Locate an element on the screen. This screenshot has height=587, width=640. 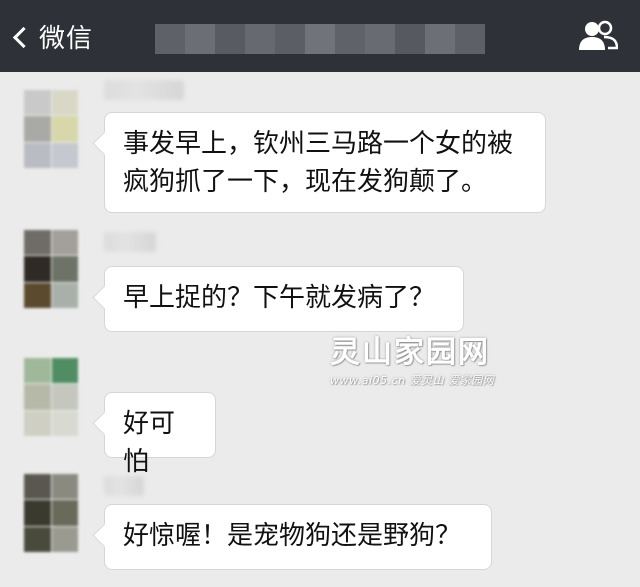
message-bubble: 好惊喔！是宠物狗还是野狗？ is located at coordinates (298, 537).